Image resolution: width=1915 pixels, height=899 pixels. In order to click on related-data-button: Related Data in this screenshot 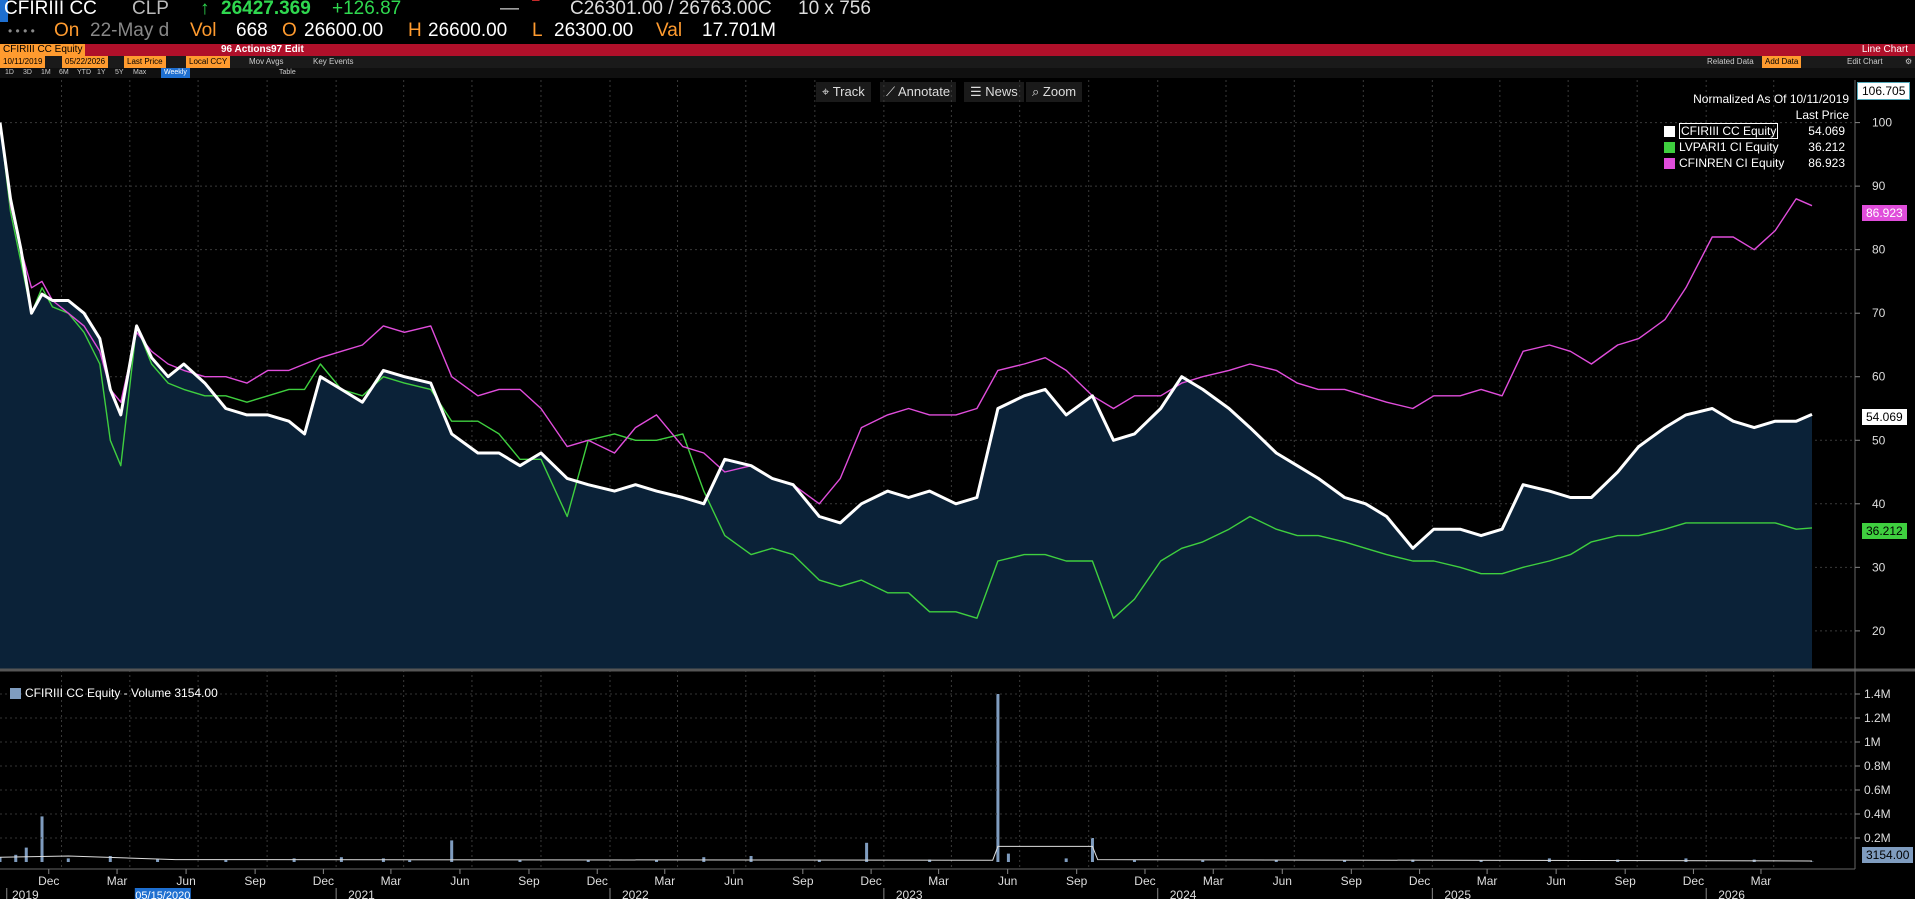, I will do `click(1730, 62)`.